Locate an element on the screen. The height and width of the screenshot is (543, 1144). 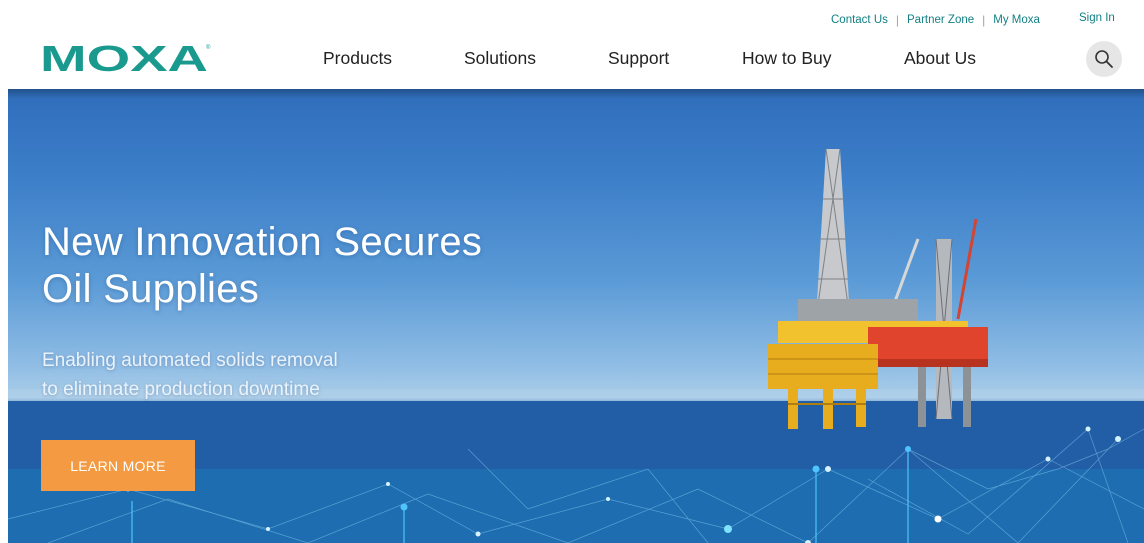
contact-us-link: Contact Us is located at coordinates (859, 20).